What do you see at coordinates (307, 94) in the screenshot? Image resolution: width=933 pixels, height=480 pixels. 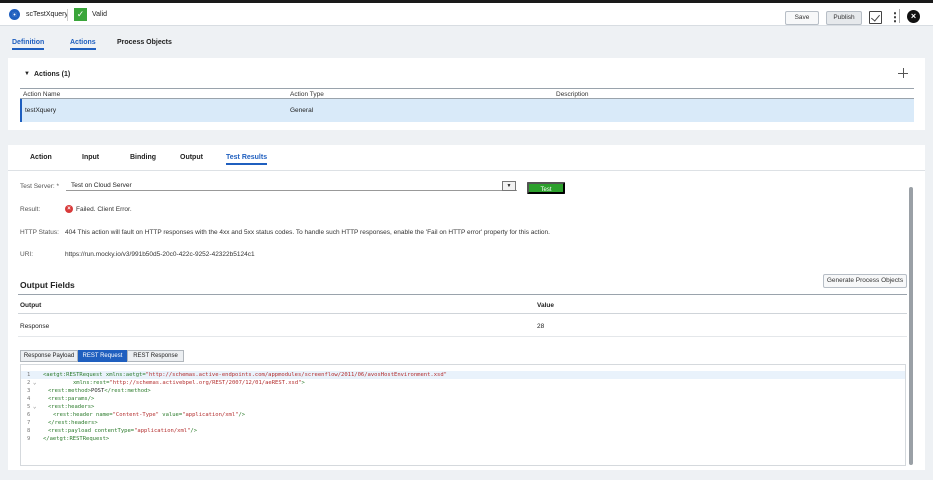 I see `column-header: Action Type` at bounding box center [307, 94].